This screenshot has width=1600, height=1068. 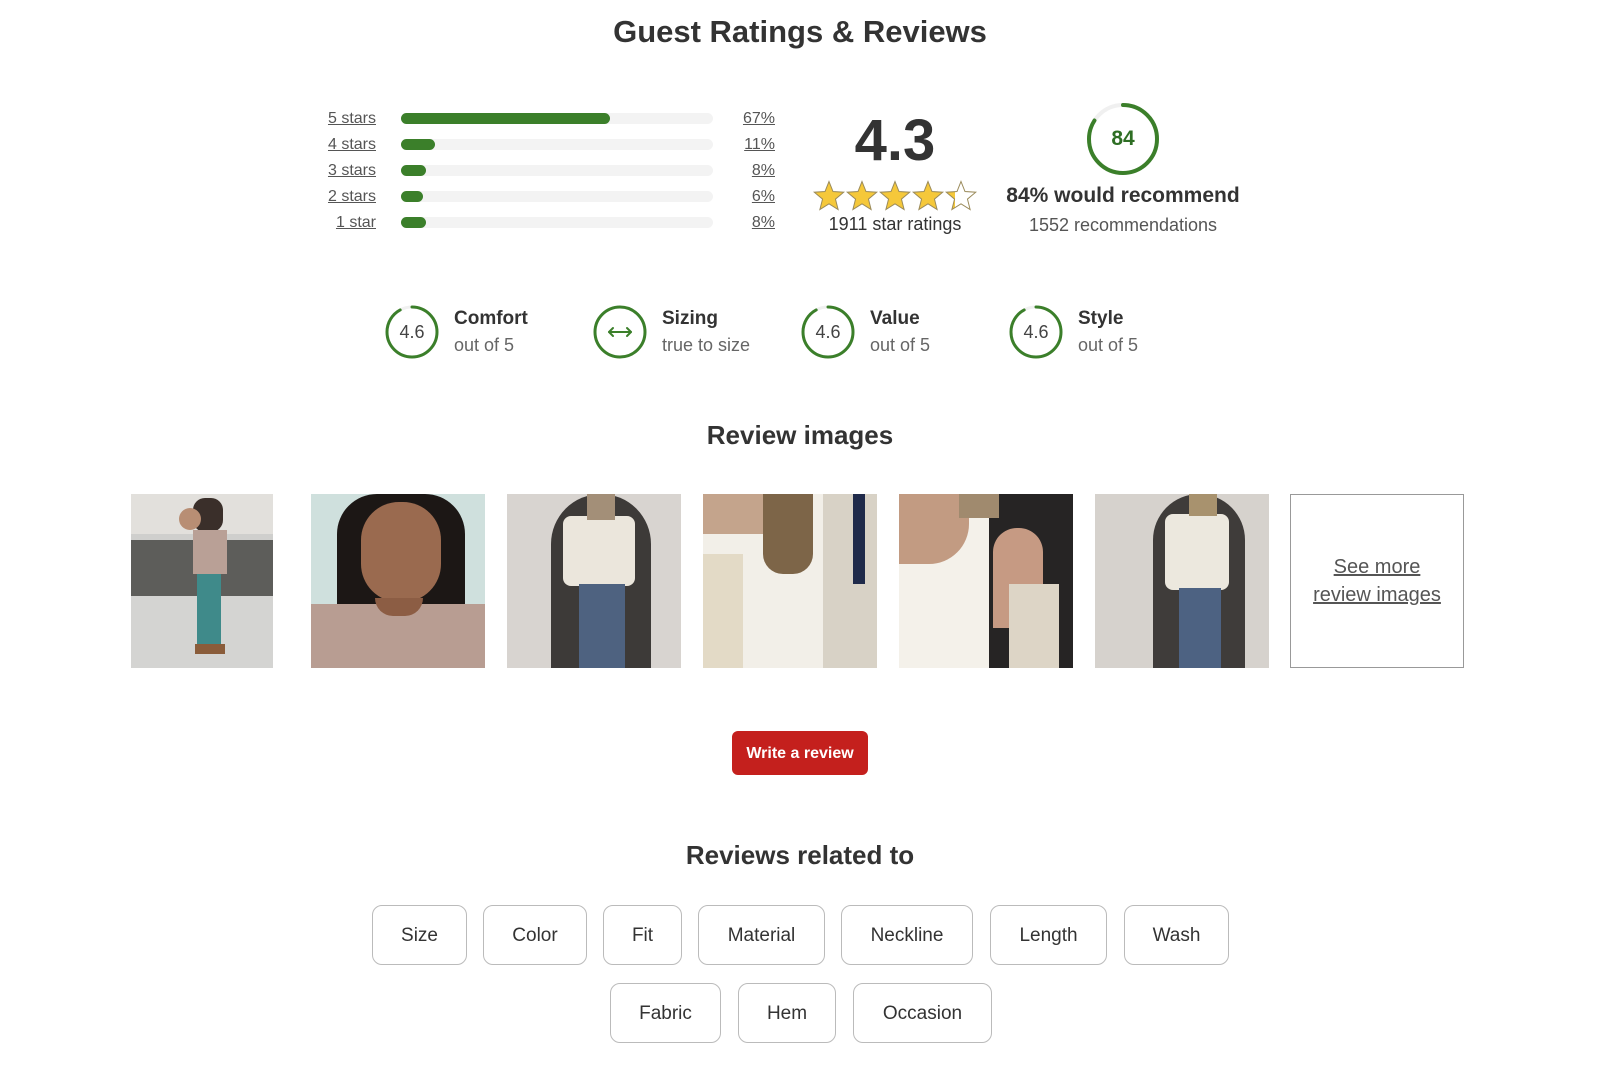 I want to click on related-chip-size: Size, so click(x=419, y=935).